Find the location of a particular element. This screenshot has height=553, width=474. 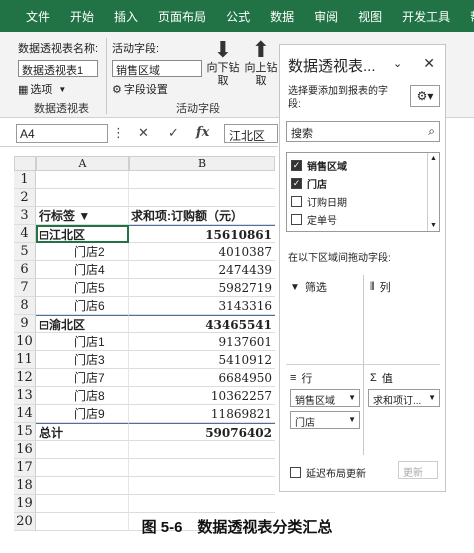

pivot-name-input: 数据透视表1 is located at coordinates (58, 68).